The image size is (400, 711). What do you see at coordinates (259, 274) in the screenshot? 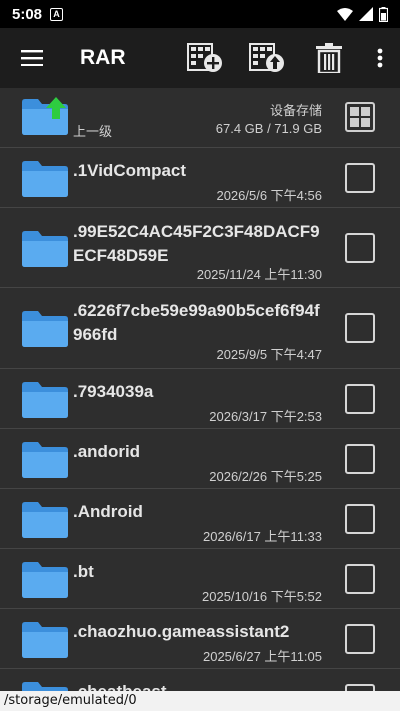
I see `file-date: 2025/11/24 上午11:30` at bounding box center [259, 274].